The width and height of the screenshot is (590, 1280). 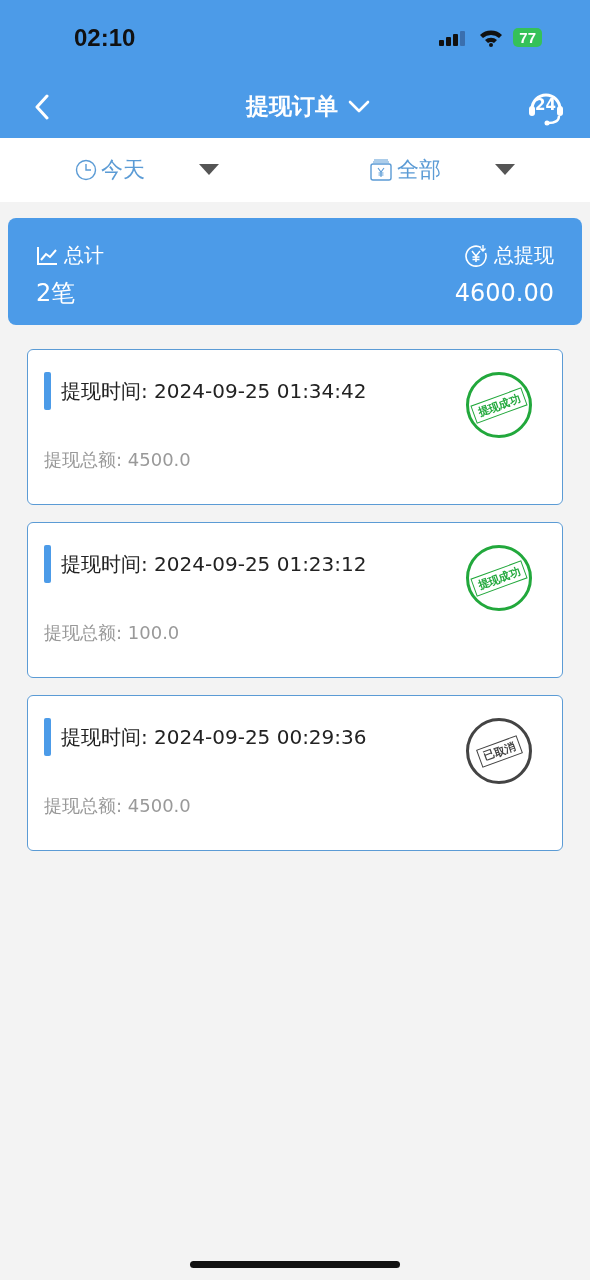 What do you see at coordinates (527, 37) in the screenshot?
I see `battery-indicator: 77` at bounding box center [527, 37].